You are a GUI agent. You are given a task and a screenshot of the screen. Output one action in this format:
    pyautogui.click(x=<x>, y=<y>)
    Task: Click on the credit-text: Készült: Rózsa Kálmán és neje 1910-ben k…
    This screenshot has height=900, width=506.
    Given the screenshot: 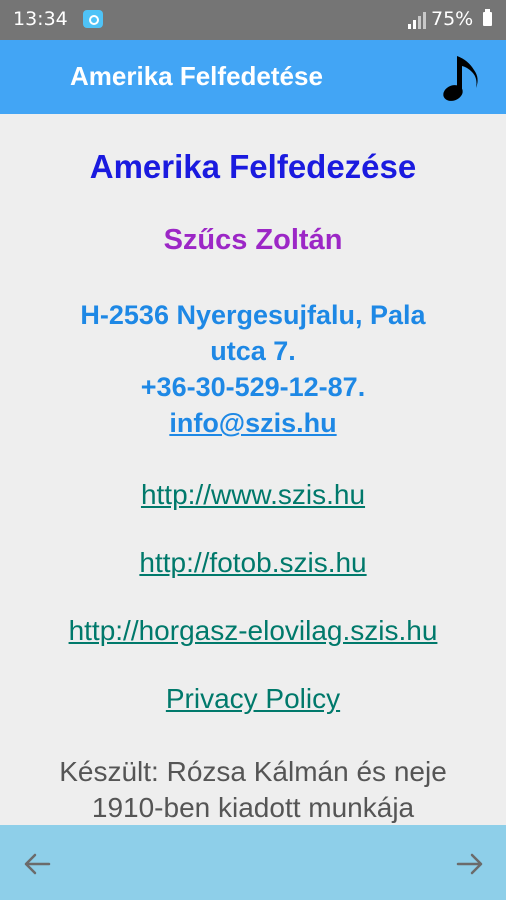 What is the action you would take?
    pyautogui.click(x=253, y=789)
    